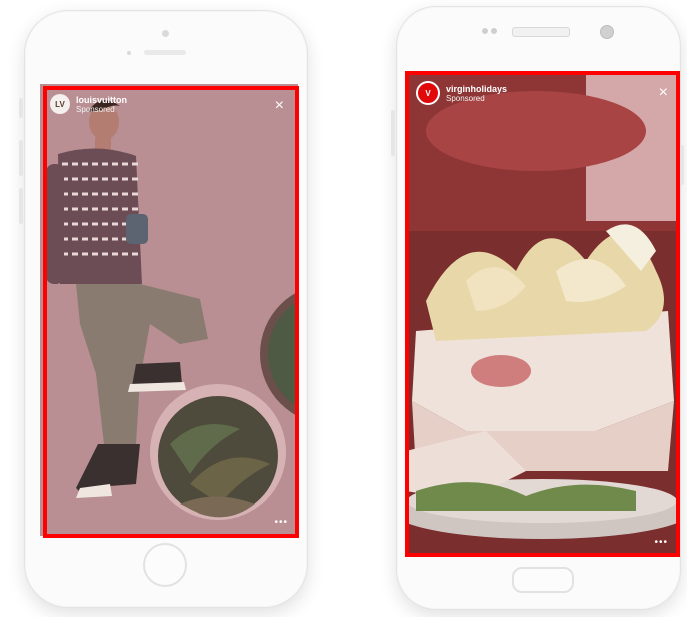 The height and width of the screenshot is (617, 687). I want to click on story-account-block: virginholidays Sponsored, so click(476, 93).